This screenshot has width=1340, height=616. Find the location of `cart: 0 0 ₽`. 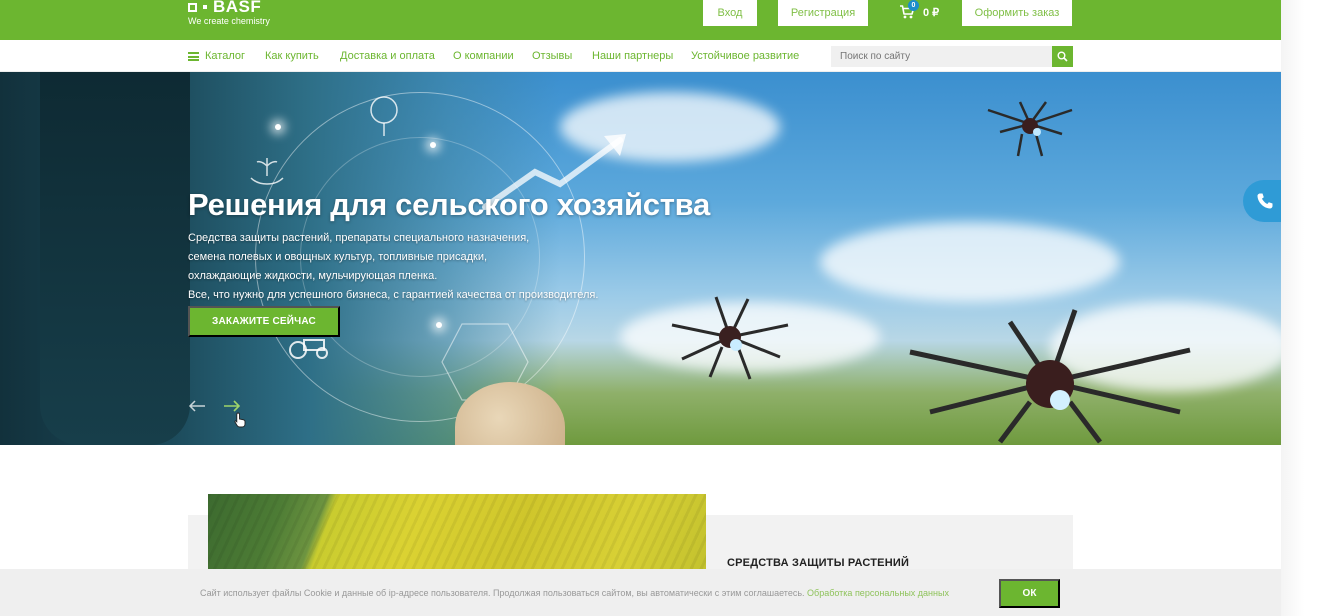

cart: 0 0 ₽ is located at coordinates (919, 10).